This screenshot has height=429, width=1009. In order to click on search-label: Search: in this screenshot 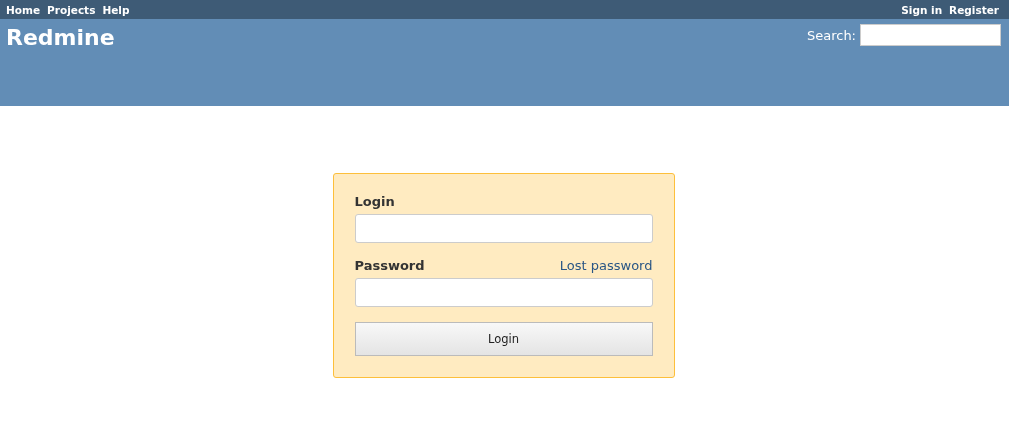, I will do `click(831, 35)`.